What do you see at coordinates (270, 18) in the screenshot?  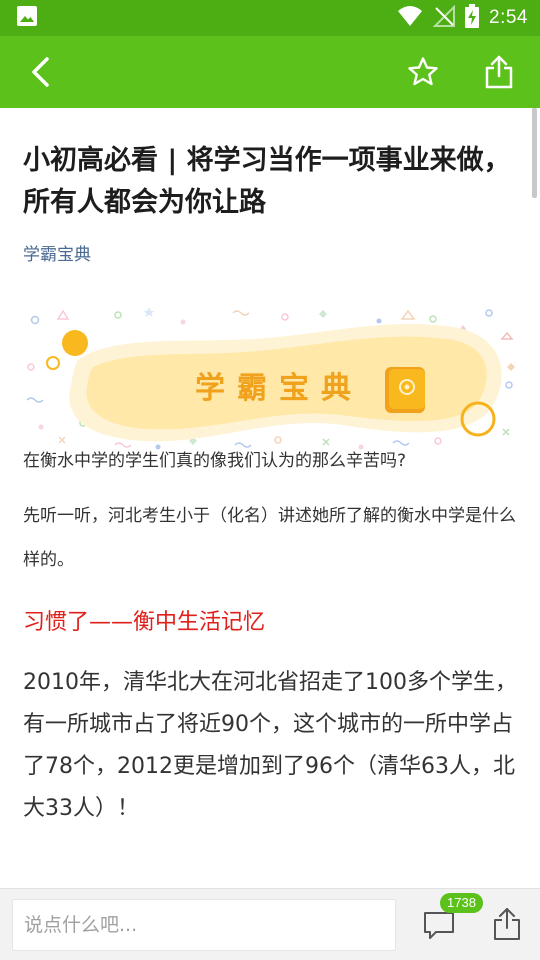 I see `status-bar: 2:54` at bounding box center [270, 18].